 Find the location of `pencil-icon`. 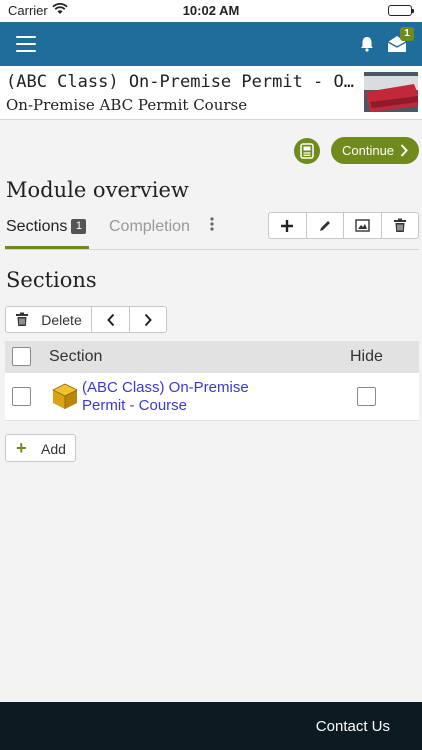

pencil-icon is located at coordinates (324, 225).